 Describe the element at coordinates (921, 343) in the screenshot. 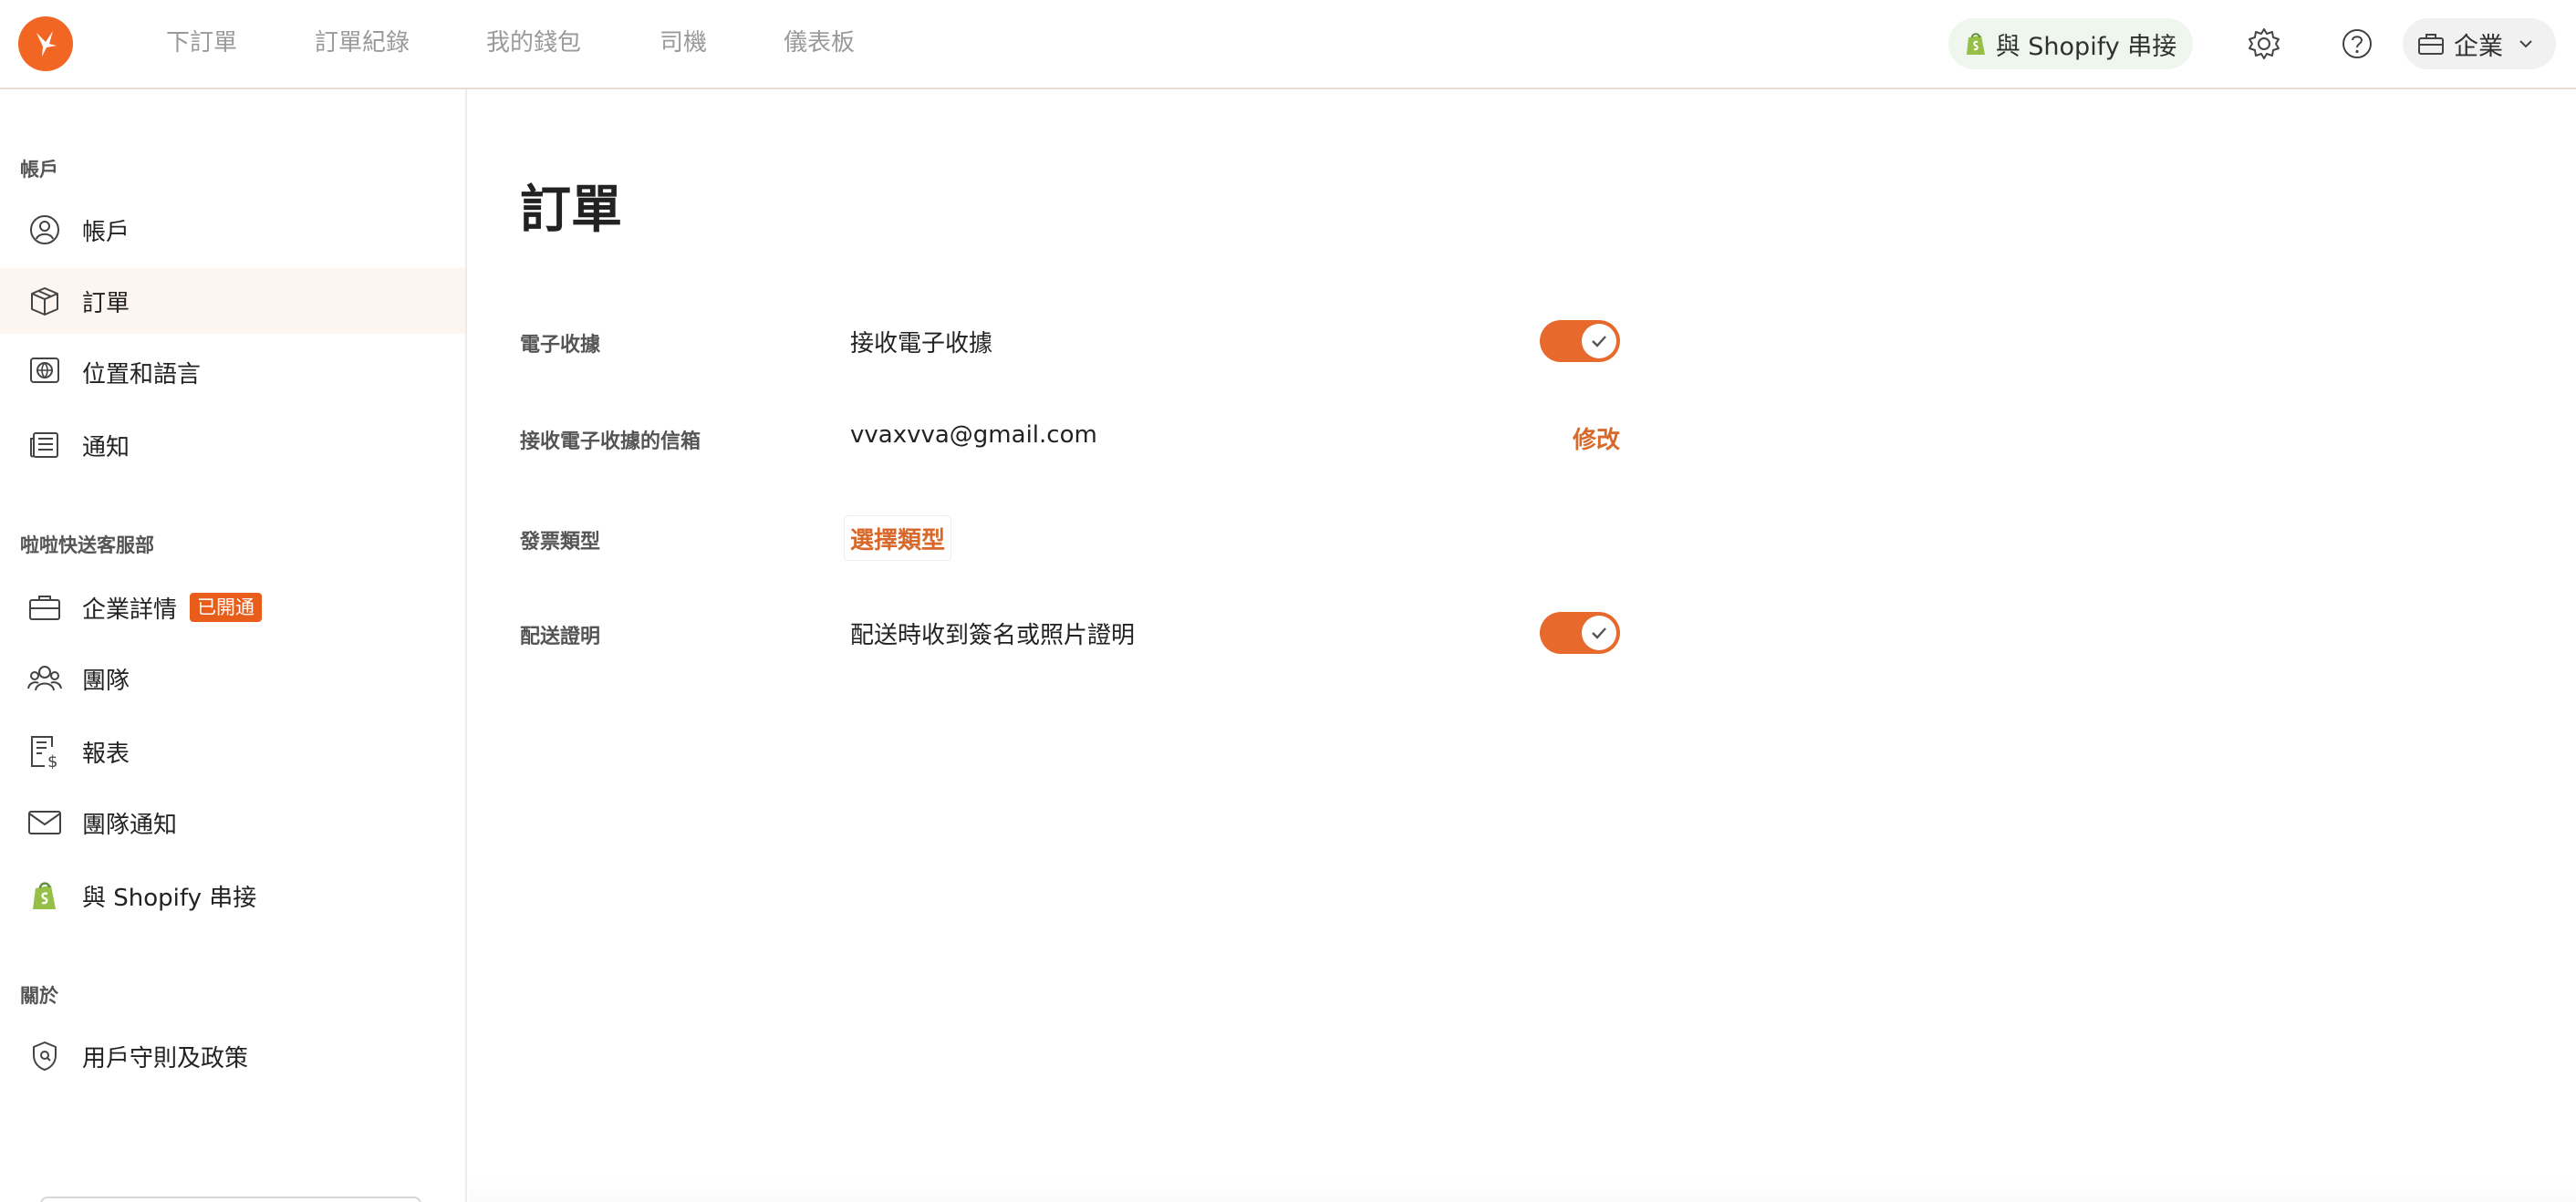

I see `e-receipt-value: 接收電子收據` at that location.